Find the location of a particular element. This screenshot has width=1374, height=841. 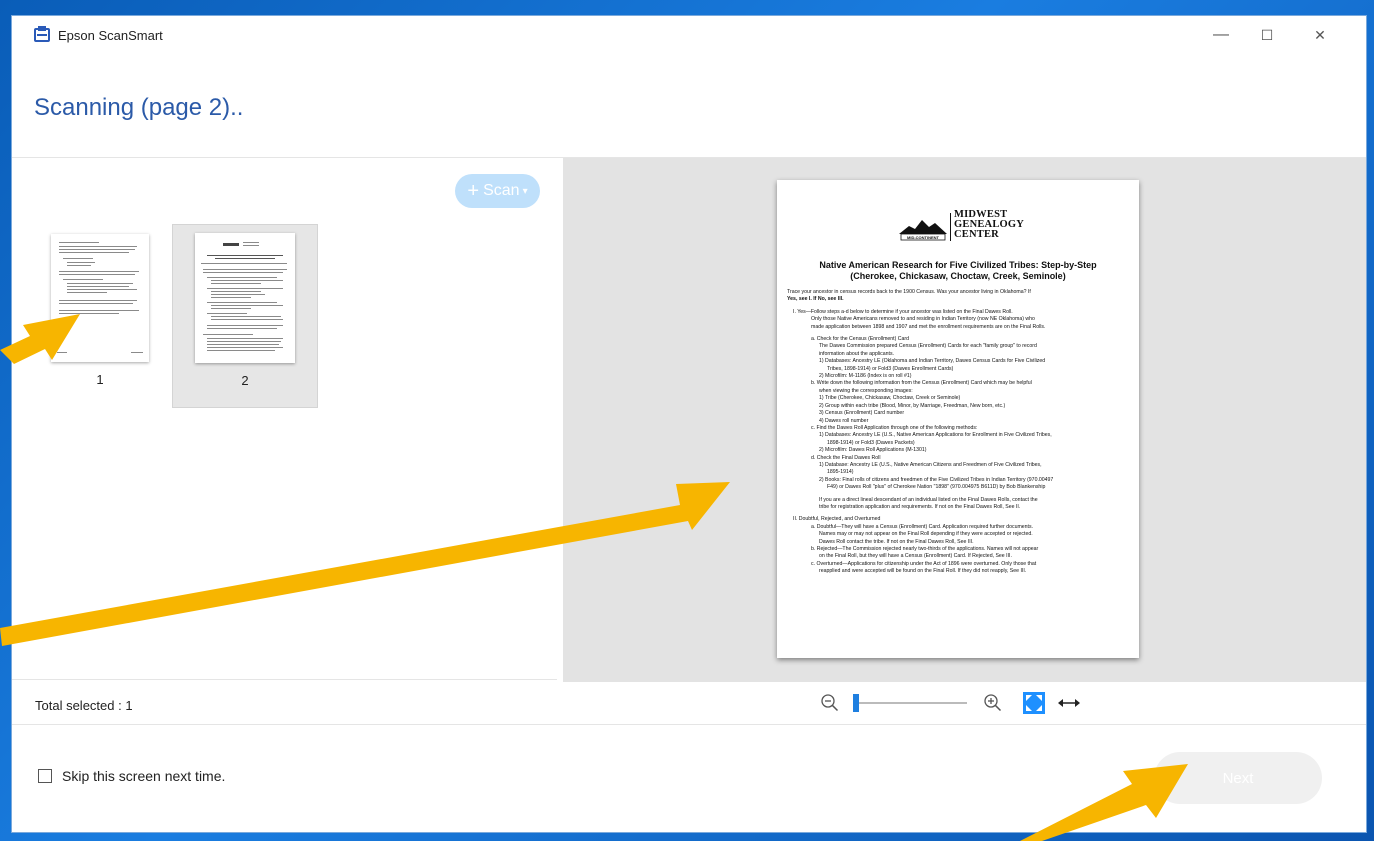

scan-button: + Scan ▾ is located at coordinates (497, 191).